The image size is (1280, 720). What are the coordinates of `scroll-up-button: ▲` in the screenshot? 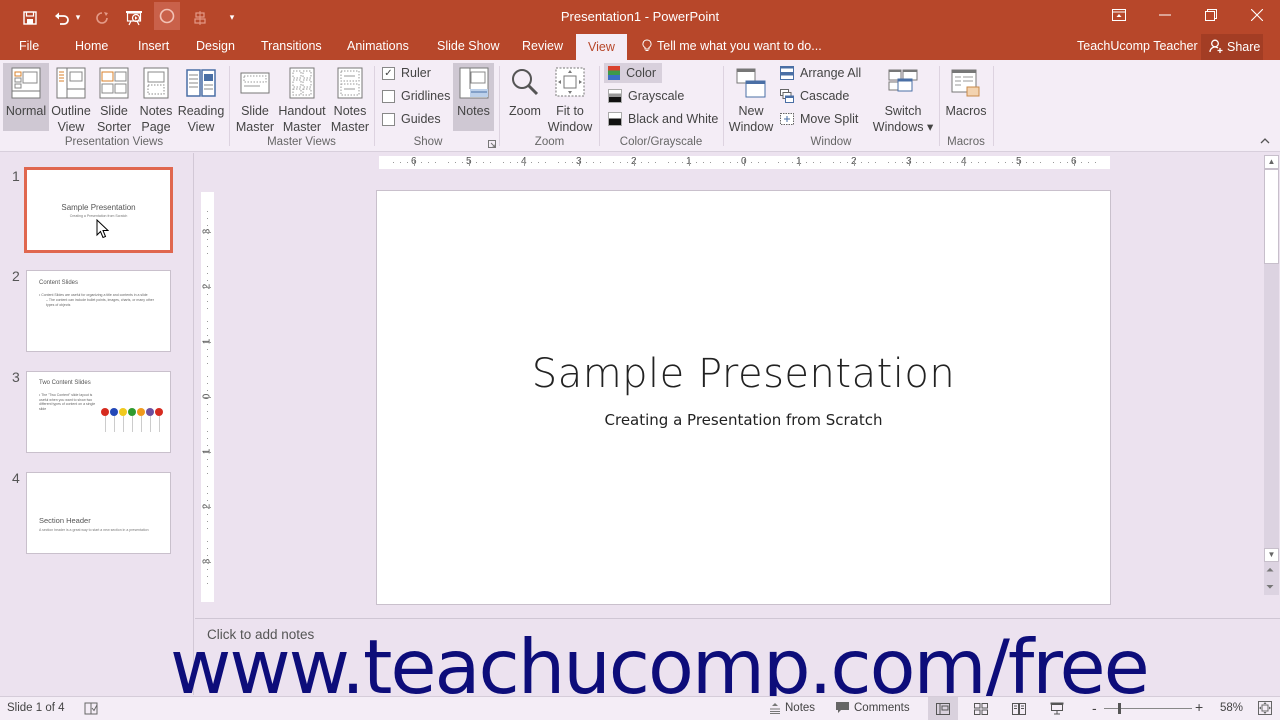 It's located at (1271, 162).